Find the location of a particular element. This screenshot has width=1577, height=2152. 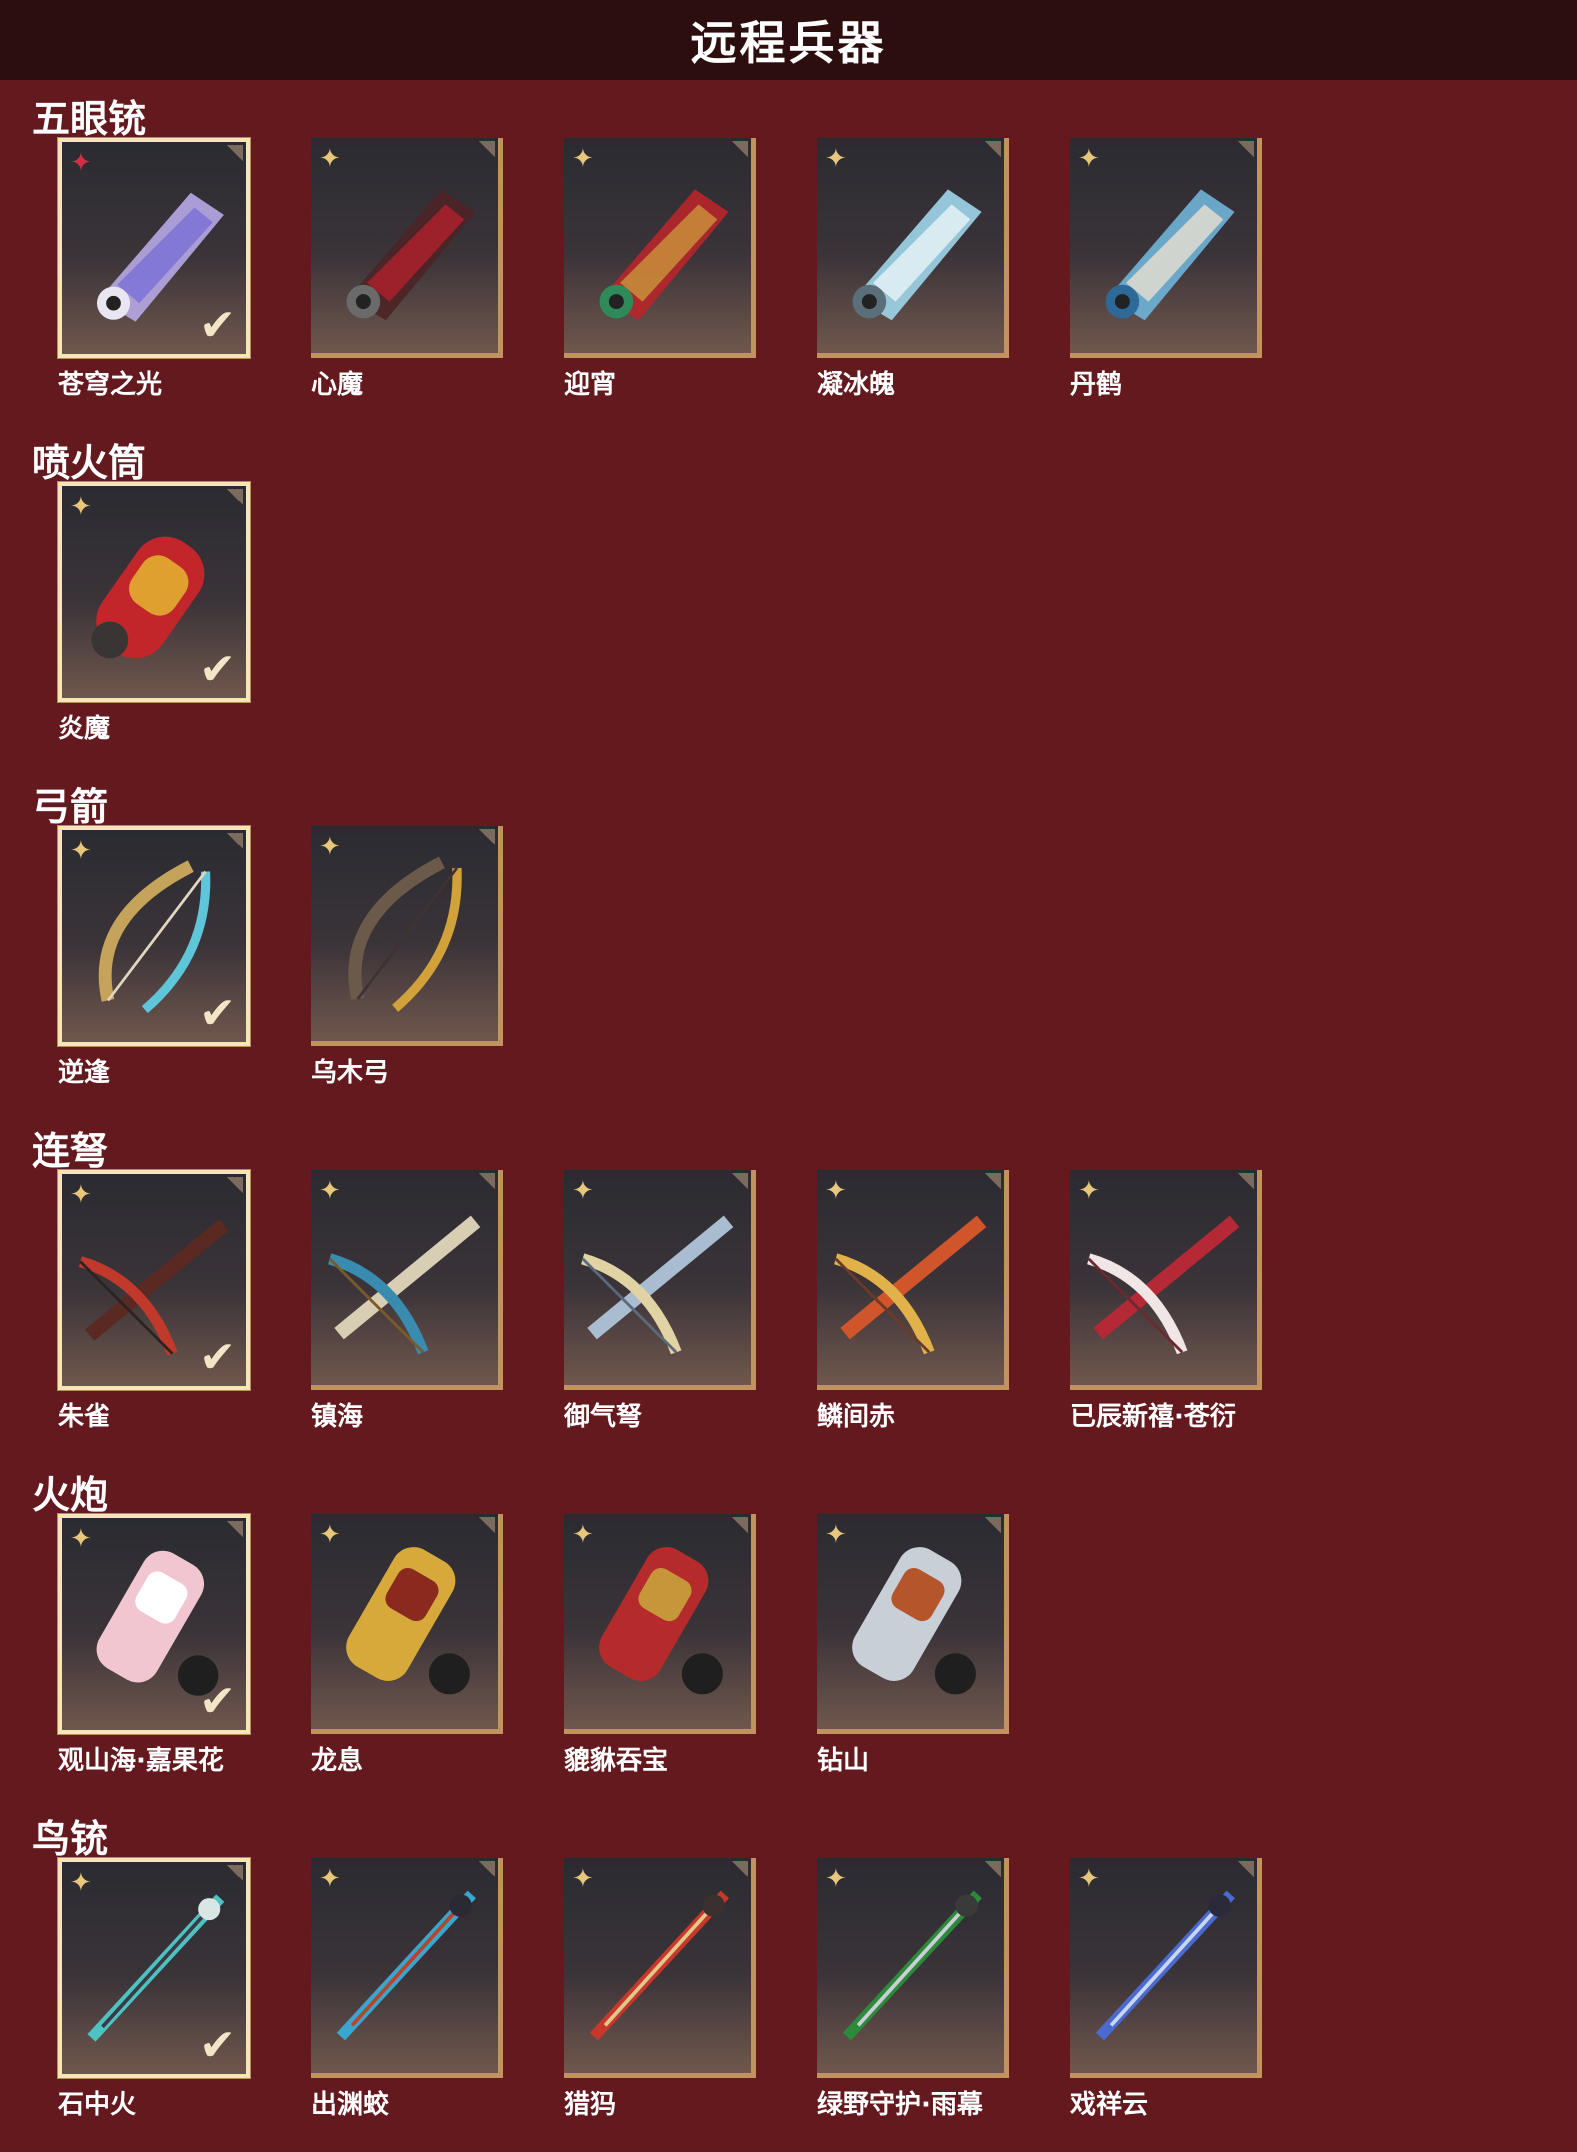

weapon-item: ✦ 貔貅吞宝 is located at coordinates (662, 1645).